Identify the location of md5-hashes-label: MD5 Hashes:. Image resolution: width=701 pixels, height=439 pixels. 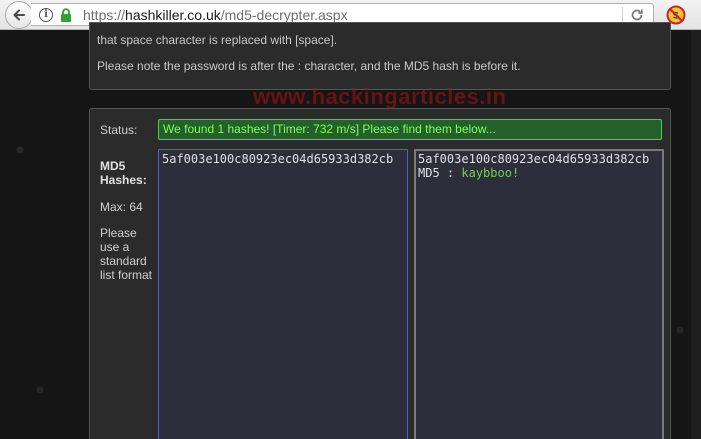
(123, 173).